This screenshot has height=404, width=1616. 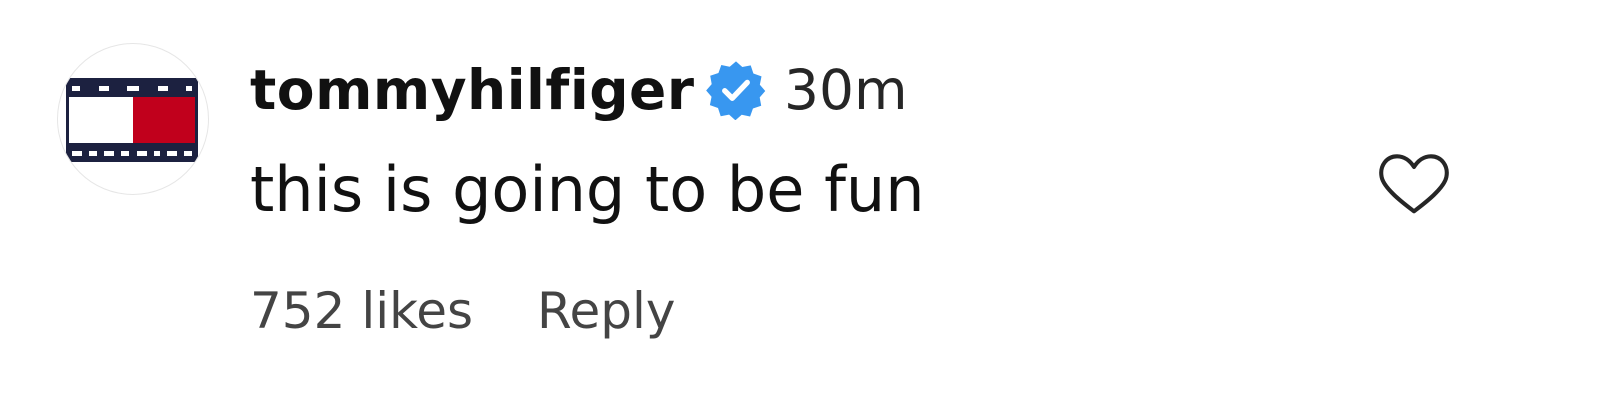 I want to click on comment-text: this is going to be fun, so click(x=587, y=189).